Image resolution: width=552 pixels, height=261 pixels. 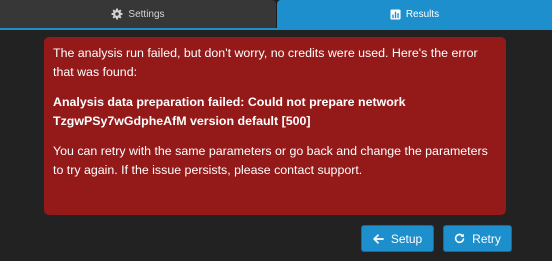 I want to click on setup-button-label: Setup, so click(x=406, y=238).